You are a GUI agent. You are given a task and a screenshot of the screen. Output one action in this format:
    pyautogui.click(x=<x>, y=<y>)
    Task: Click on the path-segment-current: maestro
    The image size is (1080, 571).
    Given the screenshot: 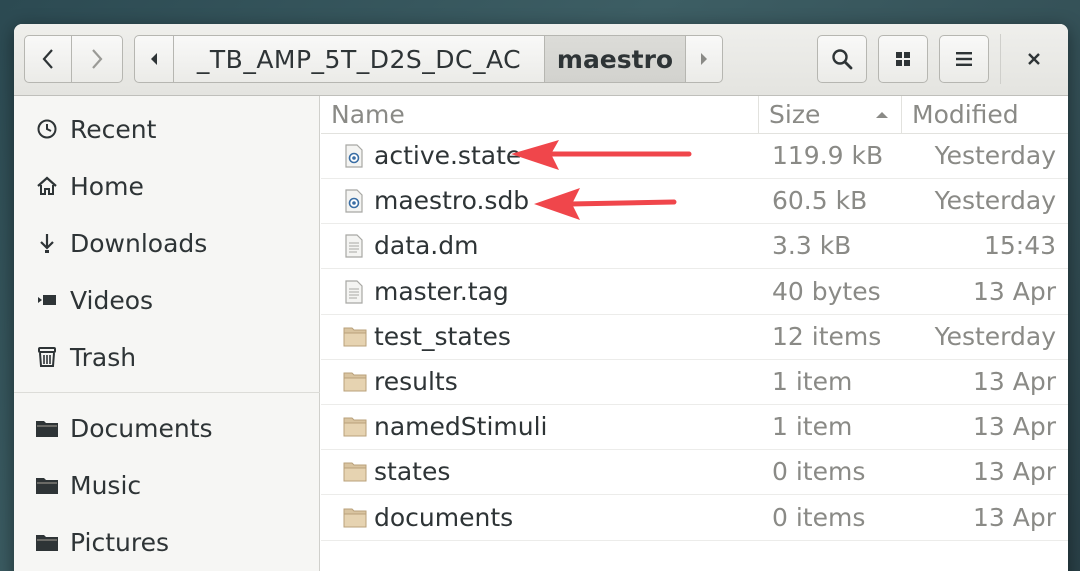 What is the action you would take?
    pyautogui.click(x=615, y=59)
    